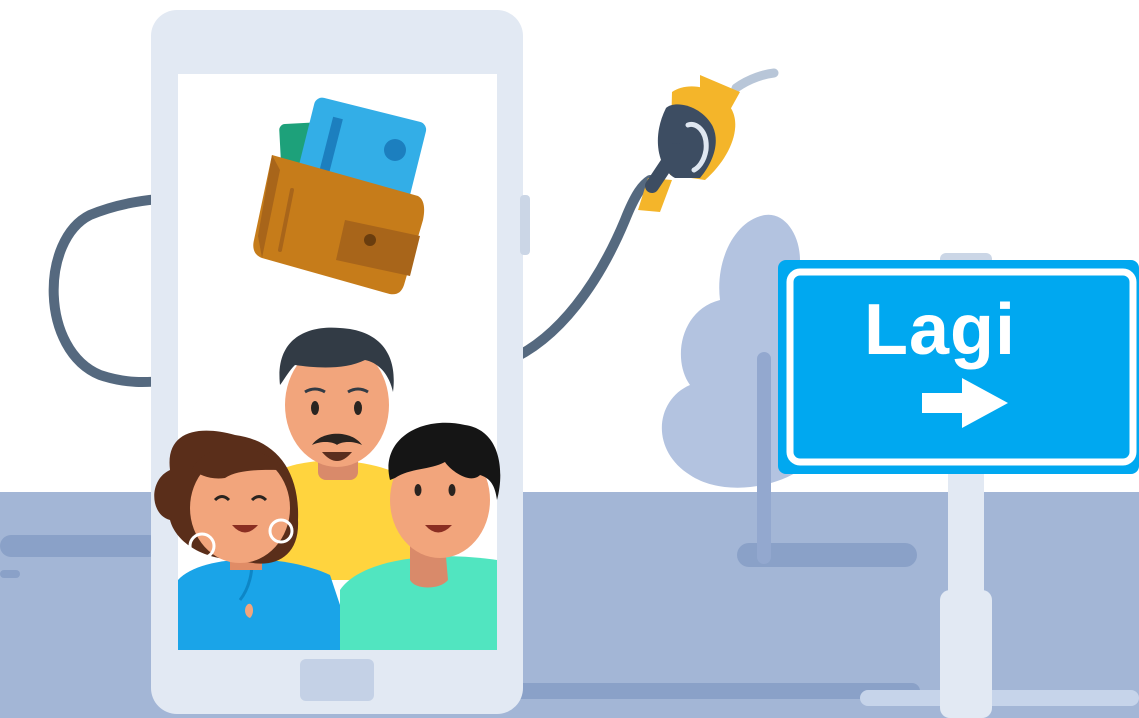 The image size is (1139, 718). I want to click on sign-label: Lagi, so click(939, 330).